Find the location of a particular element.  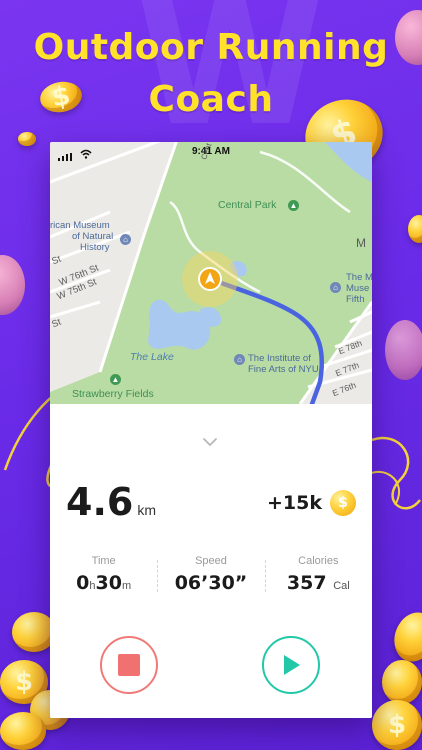

dollar-coin-icon: $ is located at coordinates (343, 503).